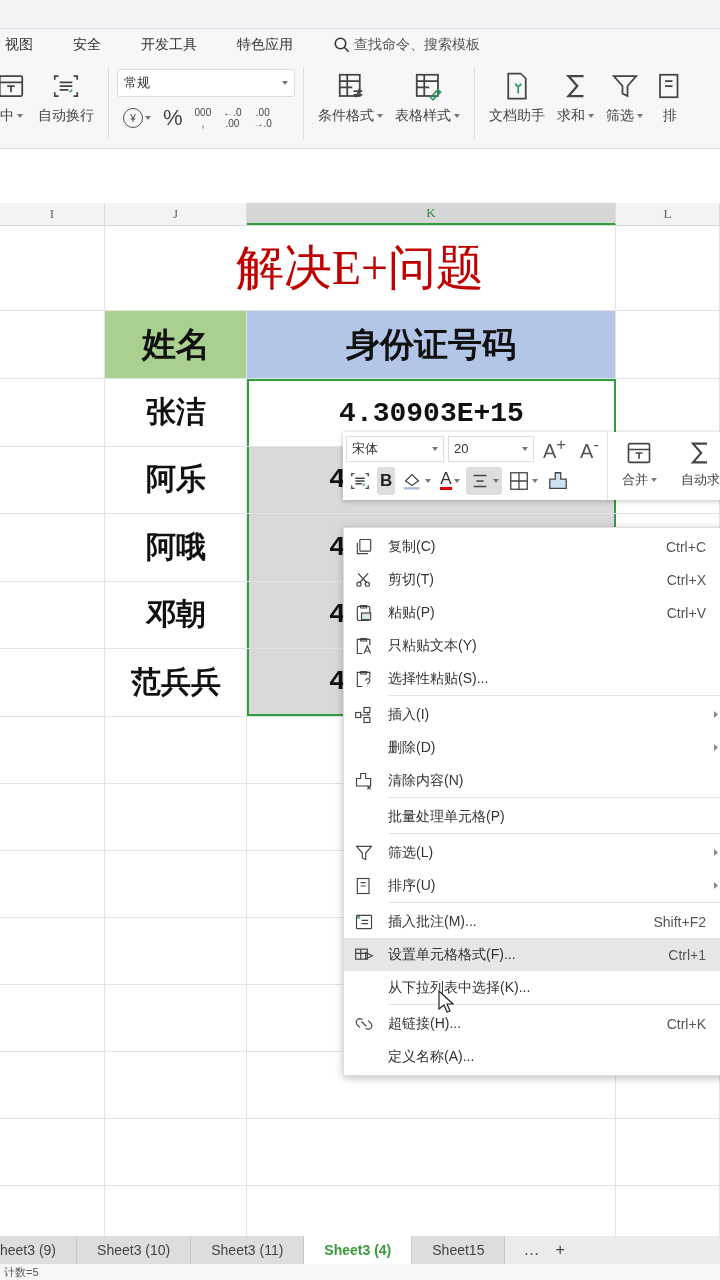 This screenshot has width=720, height=1280. Describe the element at coordinates (358, 1250) in the screenshot. I see `sheet-tab: Sheet3 (4)` at that location.